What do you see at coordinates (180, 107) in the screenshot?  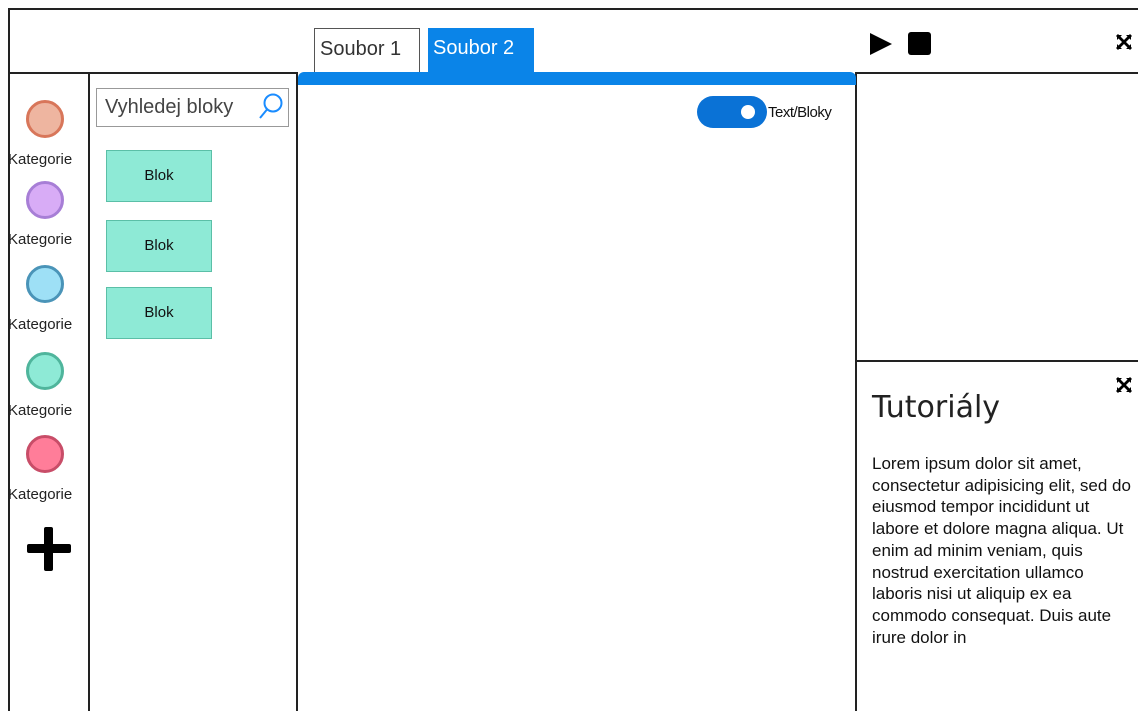 I see `search-input` at bounding box center [180, 107].